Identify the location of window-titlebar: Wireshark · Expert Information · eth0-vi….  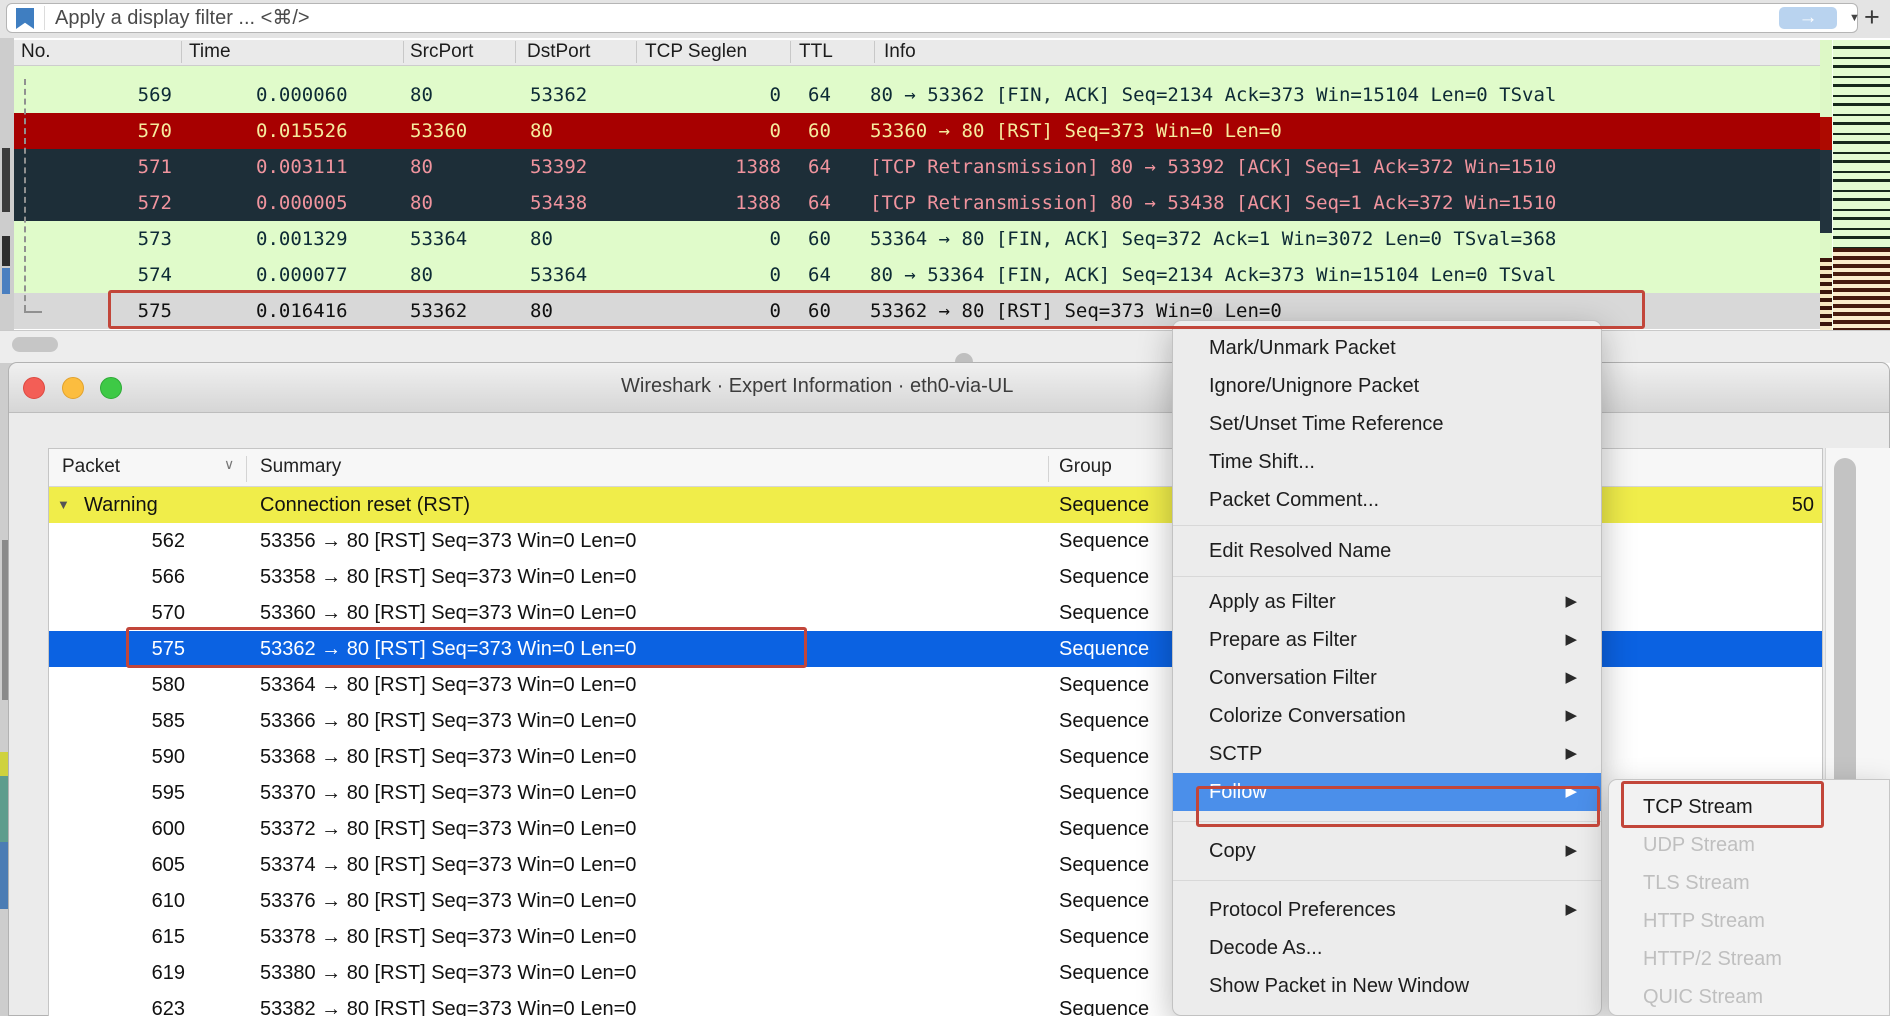
(949, 388).